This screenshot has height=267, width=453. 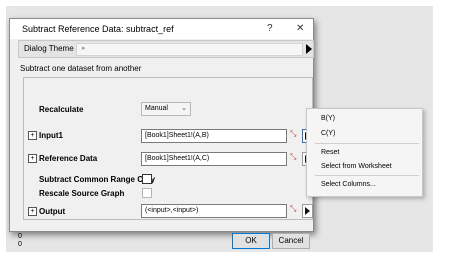 I want to click on reference-data-field: [Book1]Sheet1!(A,C), so click(x=214, y=159).